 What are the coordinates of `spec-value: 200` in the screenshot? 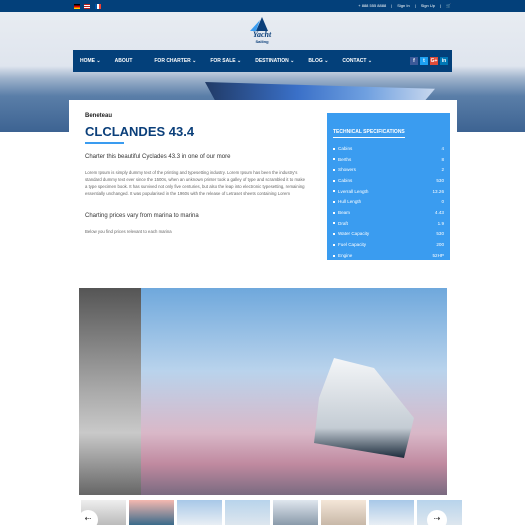 It's located at (440, 245).